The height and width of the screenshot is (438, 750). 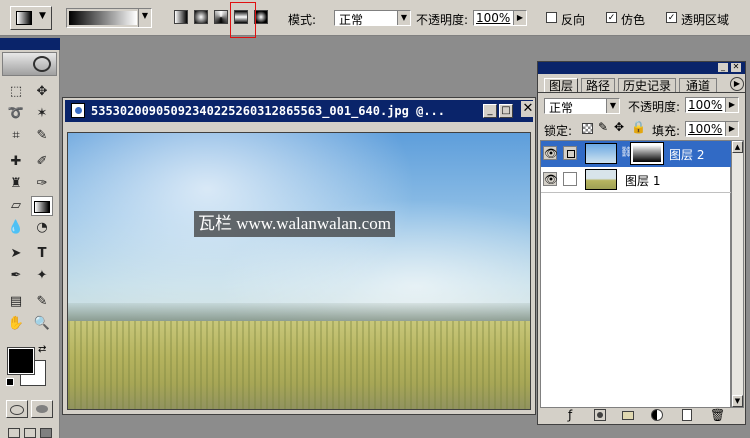 What do you see at coordinates (561, 85) in the screenshot?
I see `tab-layers: 图层` at bounding box center [561, 85].